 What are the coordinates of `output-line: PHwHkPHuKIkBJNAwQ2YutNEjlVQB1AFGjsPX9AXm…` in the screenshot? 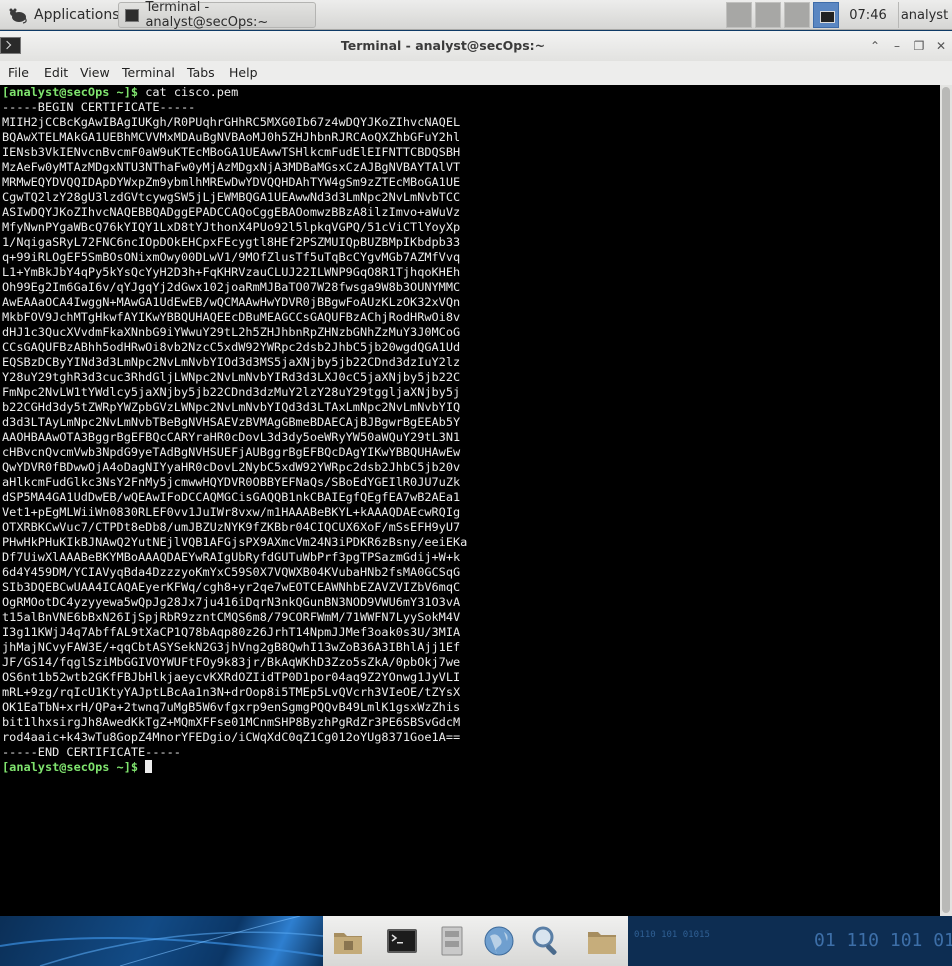 It's located at (235, 542).